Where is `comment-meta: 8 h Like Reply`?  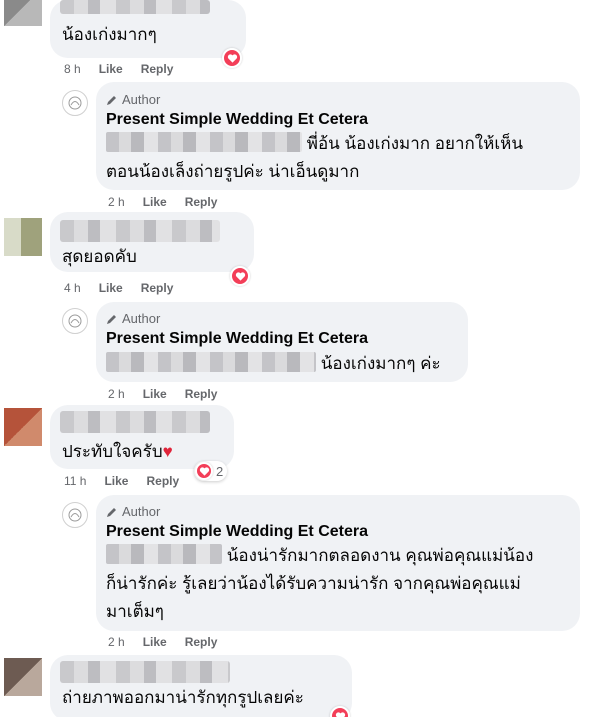 comment-meta: 8 h Like Reply is located at coordinates (118, 69).